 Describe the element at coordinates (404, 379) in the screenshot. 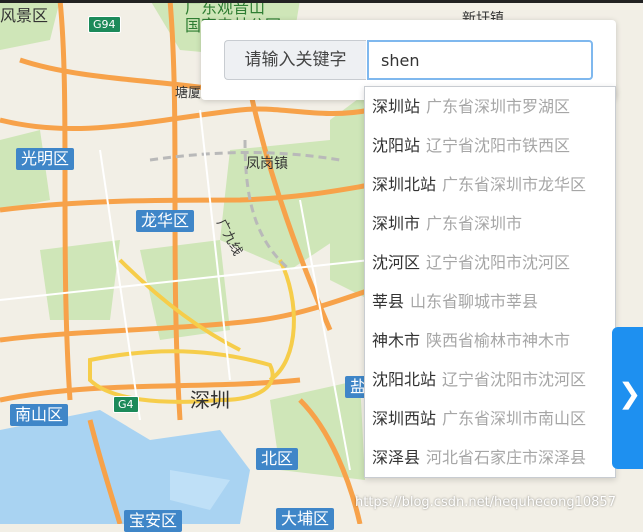

I see `suggestion-name: 沈阳北站` at that location.